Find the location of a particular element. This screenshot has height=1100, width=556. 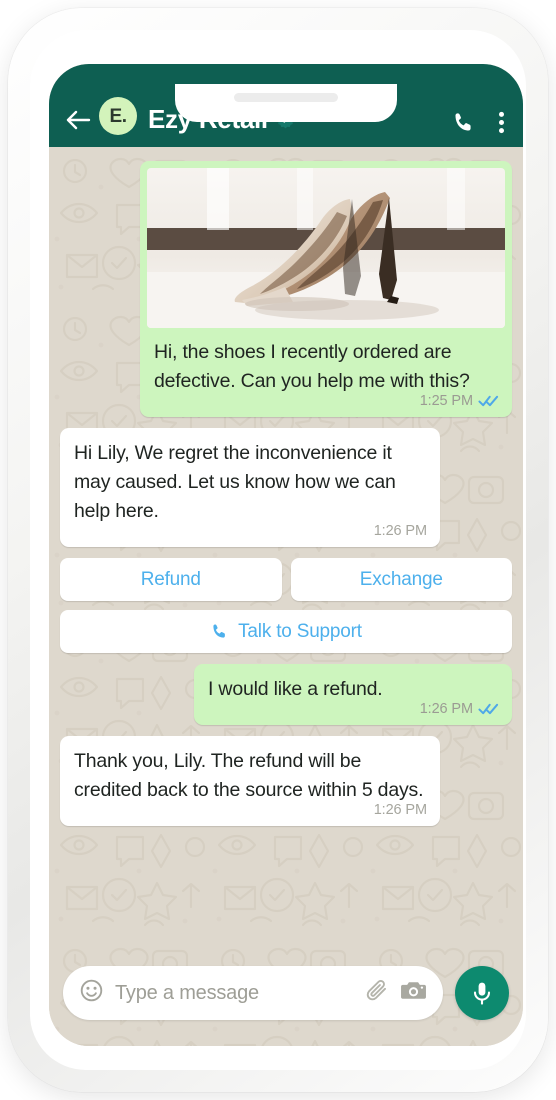

talk-to-support-button: Talk to Support is located at coordinates (286, 631).